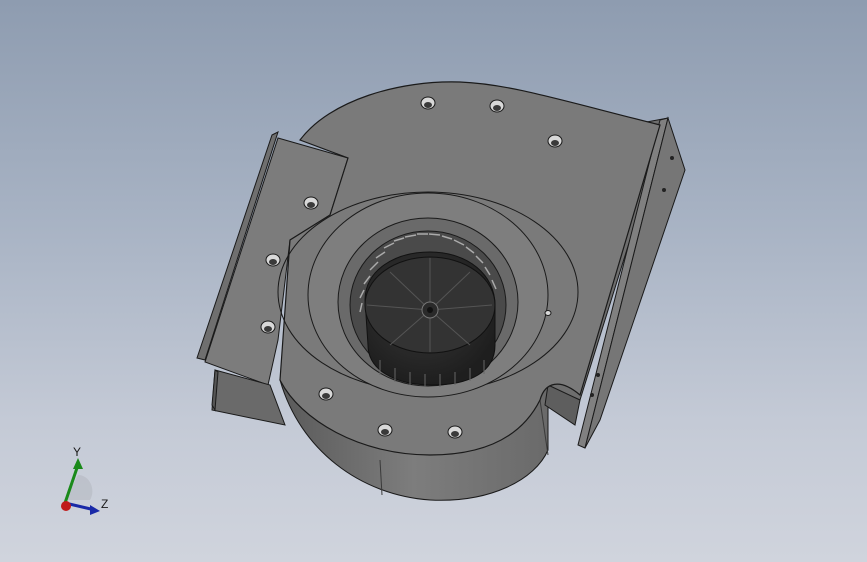 The width and height of the screenshot is (867, 562). Describe the element at coordinates (105, 504) in the screenshot. I see `z-axis-label: Z` at that location.